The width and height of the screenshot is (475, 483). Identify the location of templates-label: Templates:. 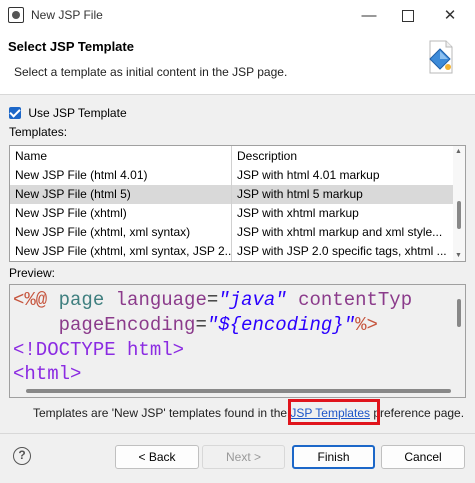
(38, 132).